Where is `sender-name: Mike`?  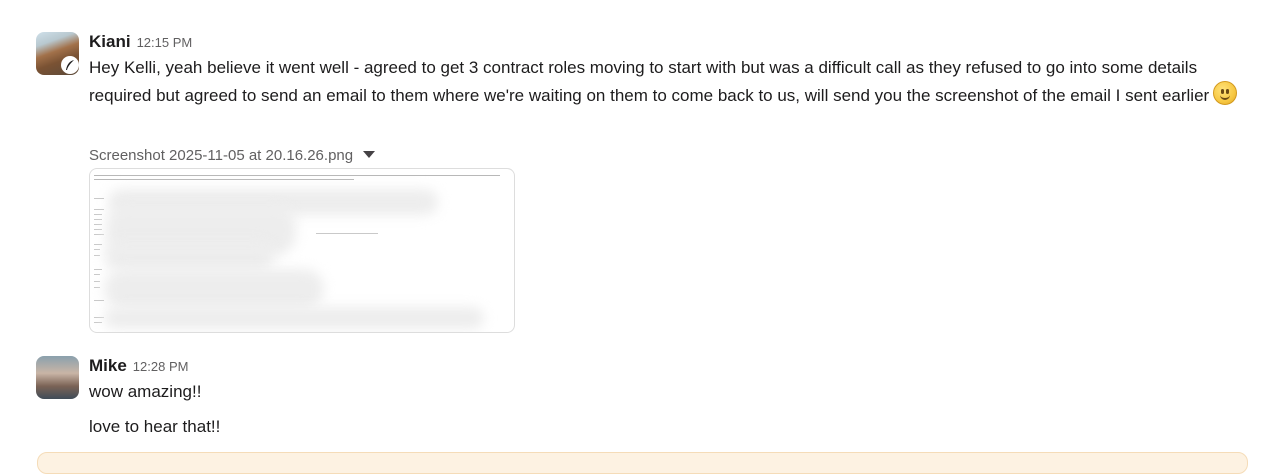 sender-name: Mike is located at coordinates (108, 365).